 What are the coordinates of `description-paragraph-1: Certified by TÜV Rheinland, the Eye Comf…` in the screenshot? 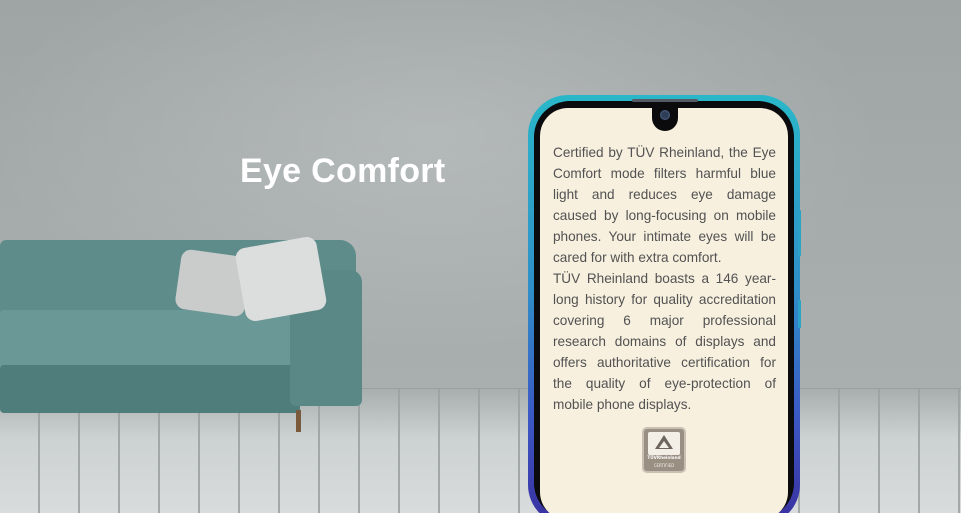 It's located at (664, 205).